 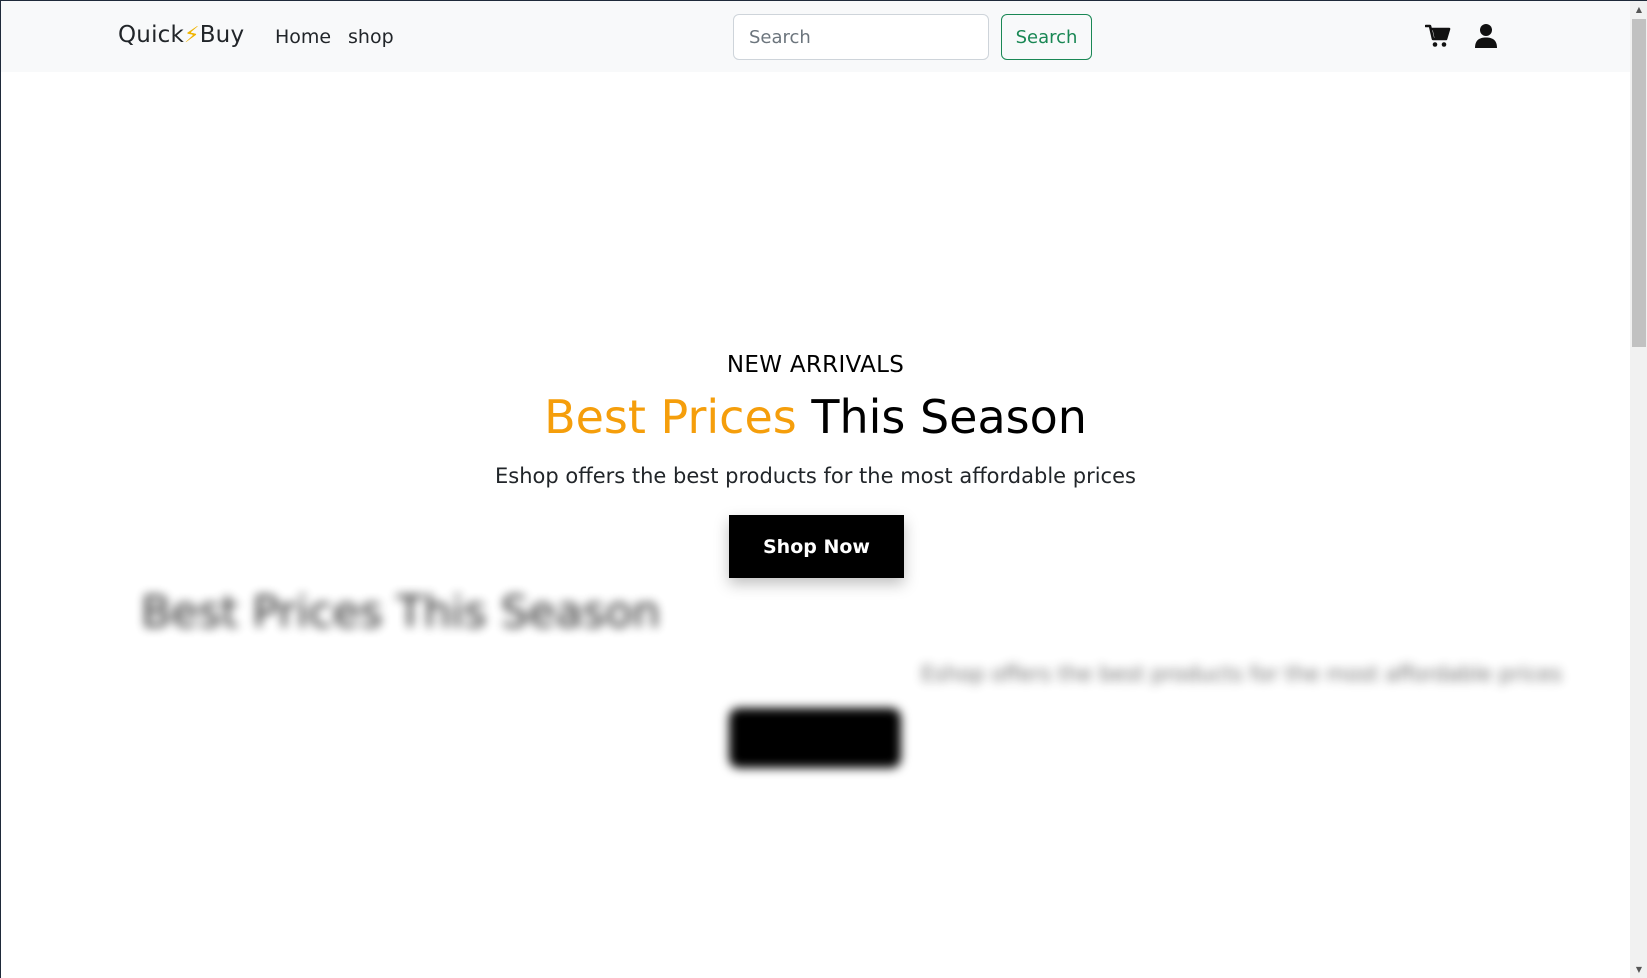 I want to click on user-icon, so click(x=1486, y=36).